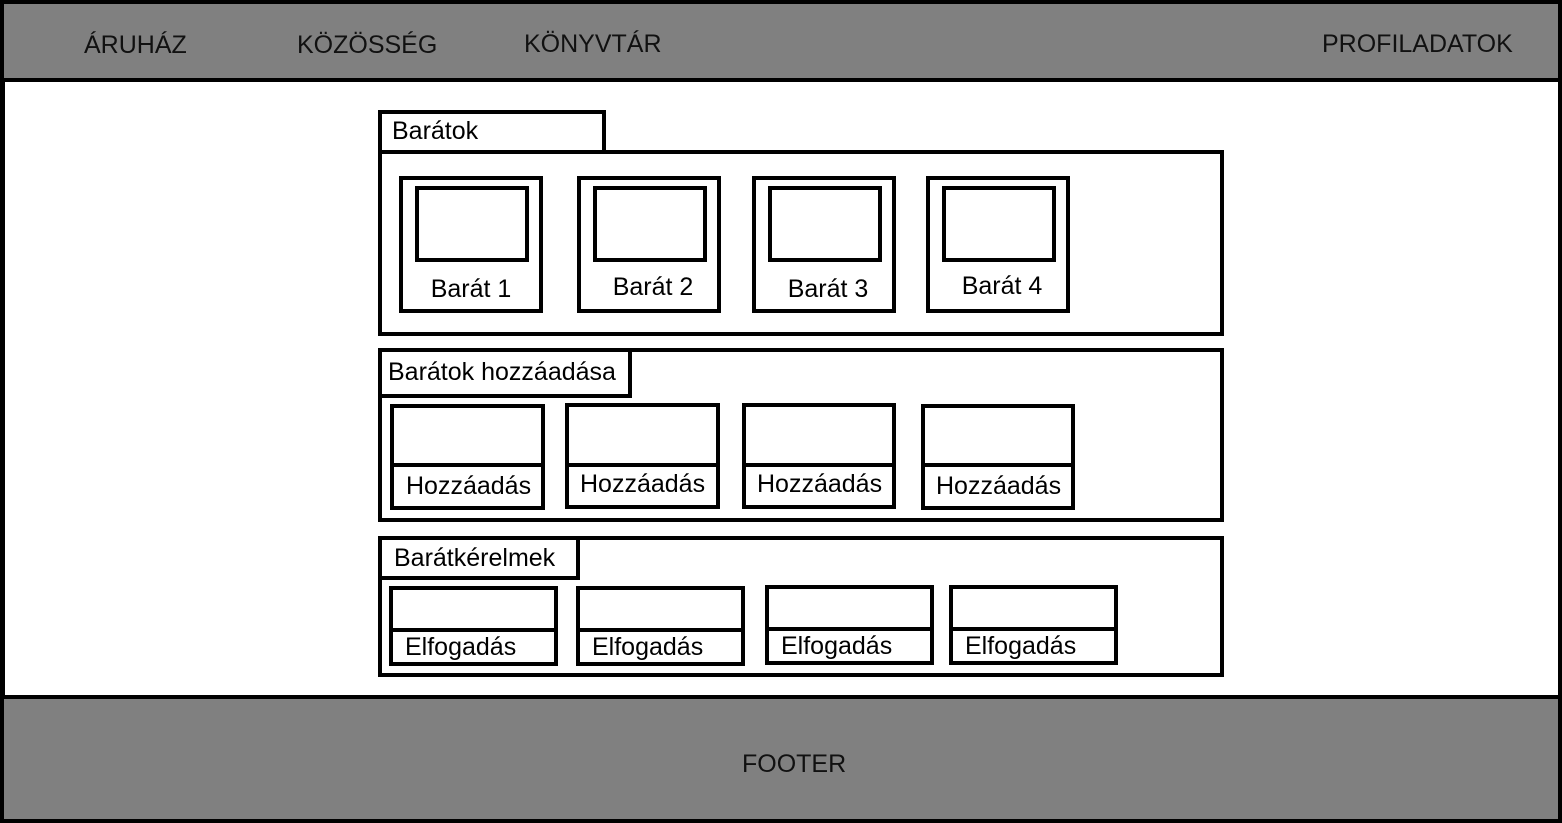 The height and width of the screenshot is (823, 1562). Describe the element at coordinates (367, 45) in the screenshot. I see `nav-community-link: KÖZÖSSÉG` at that location.